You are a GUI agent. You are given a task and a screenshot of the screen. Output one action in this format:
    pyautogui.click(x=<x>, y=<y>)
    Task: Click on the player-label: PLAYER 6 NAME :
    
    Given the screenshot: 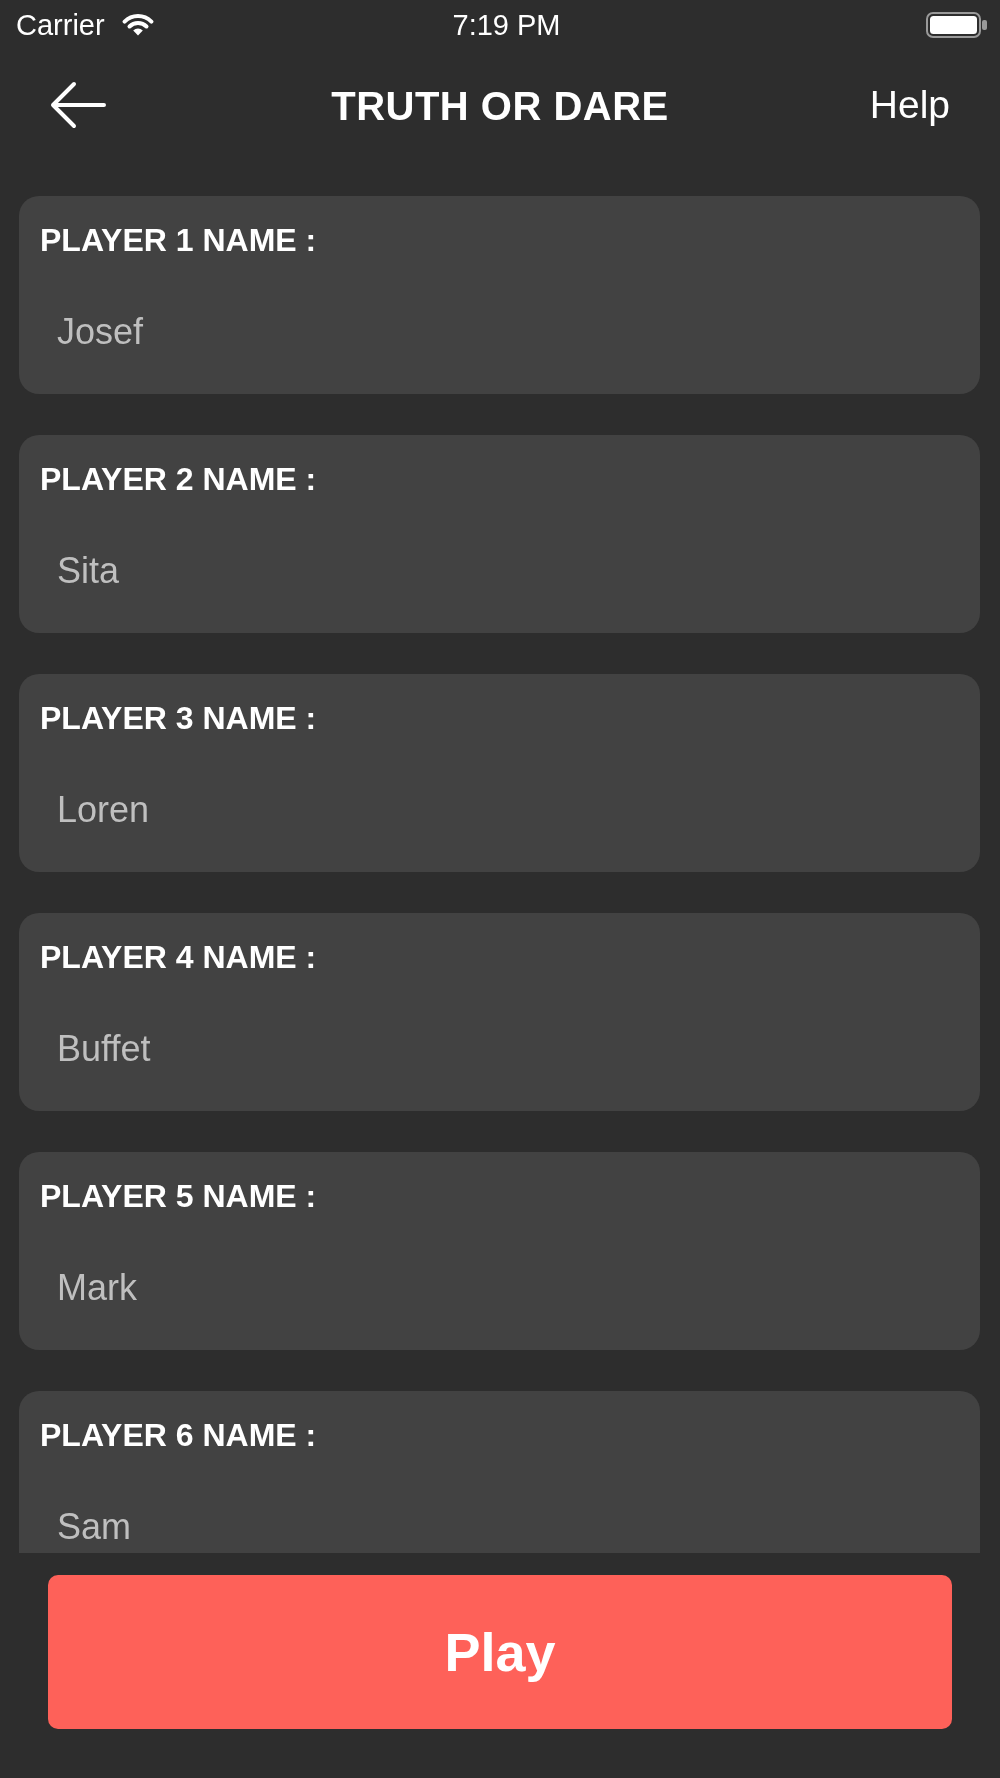 What is the action you would take?
    pyautogui.click(x=178, y=1435)
    